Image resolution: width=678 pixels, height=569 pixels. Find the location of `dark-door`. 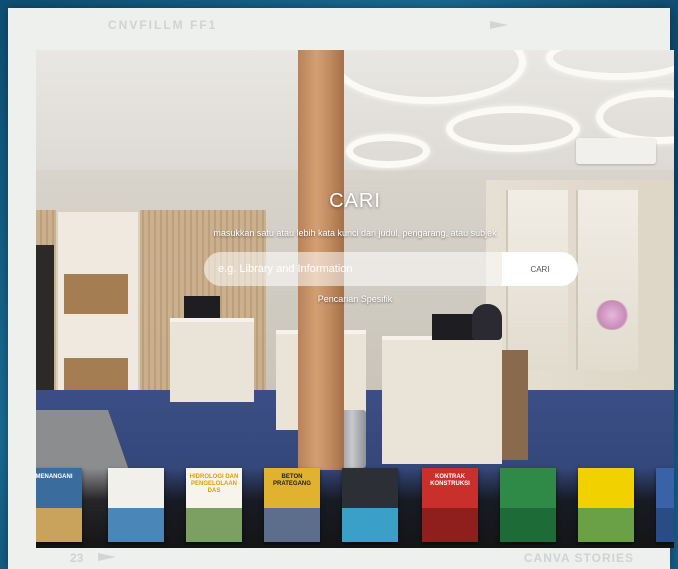

dark-door is located at coordinates (45, 325).